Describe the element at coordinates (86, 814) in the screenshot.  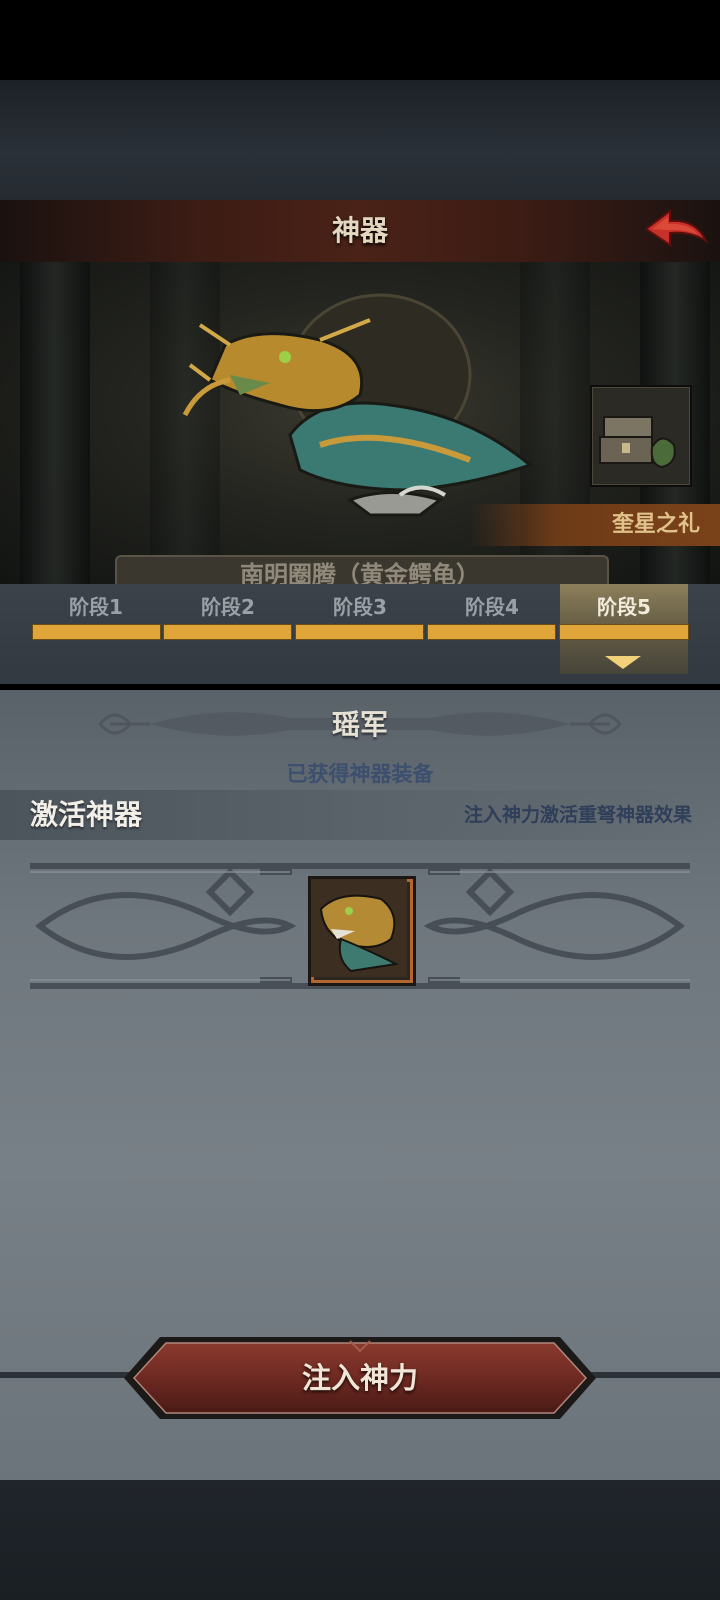
I see `activate-section-title: 激活神器` at that location.